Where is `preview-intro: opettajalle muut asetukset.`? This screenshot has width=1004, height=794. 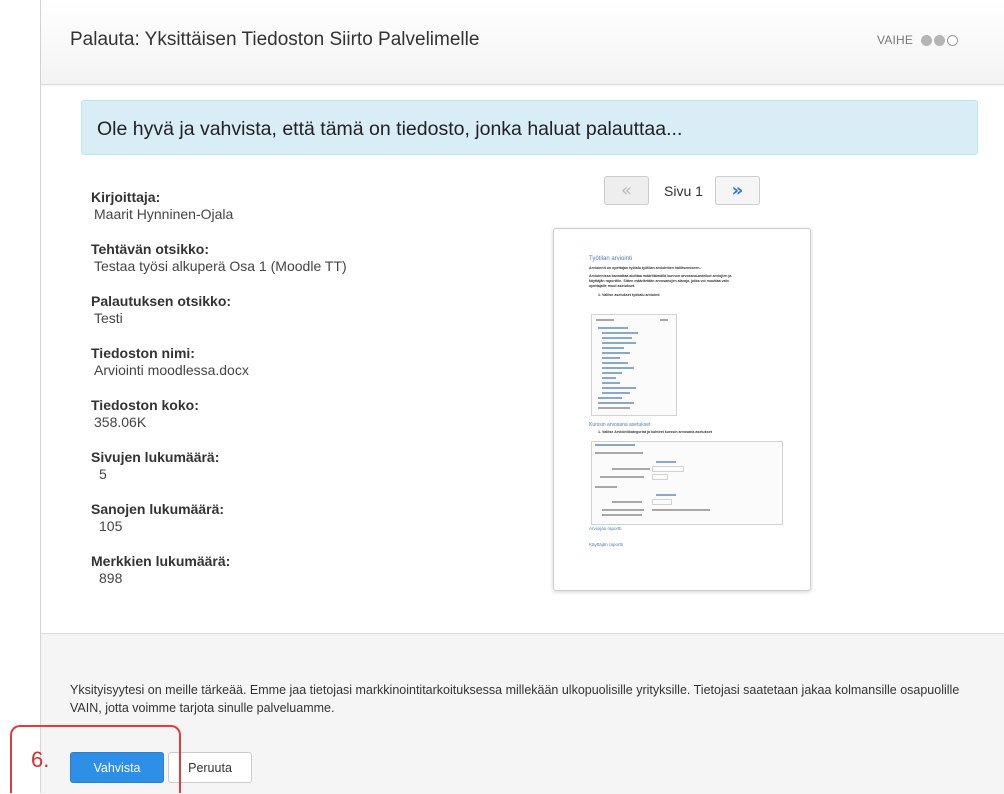 preview-intro: opettajalle muut asetukset. is located at coordinates (612, 286).